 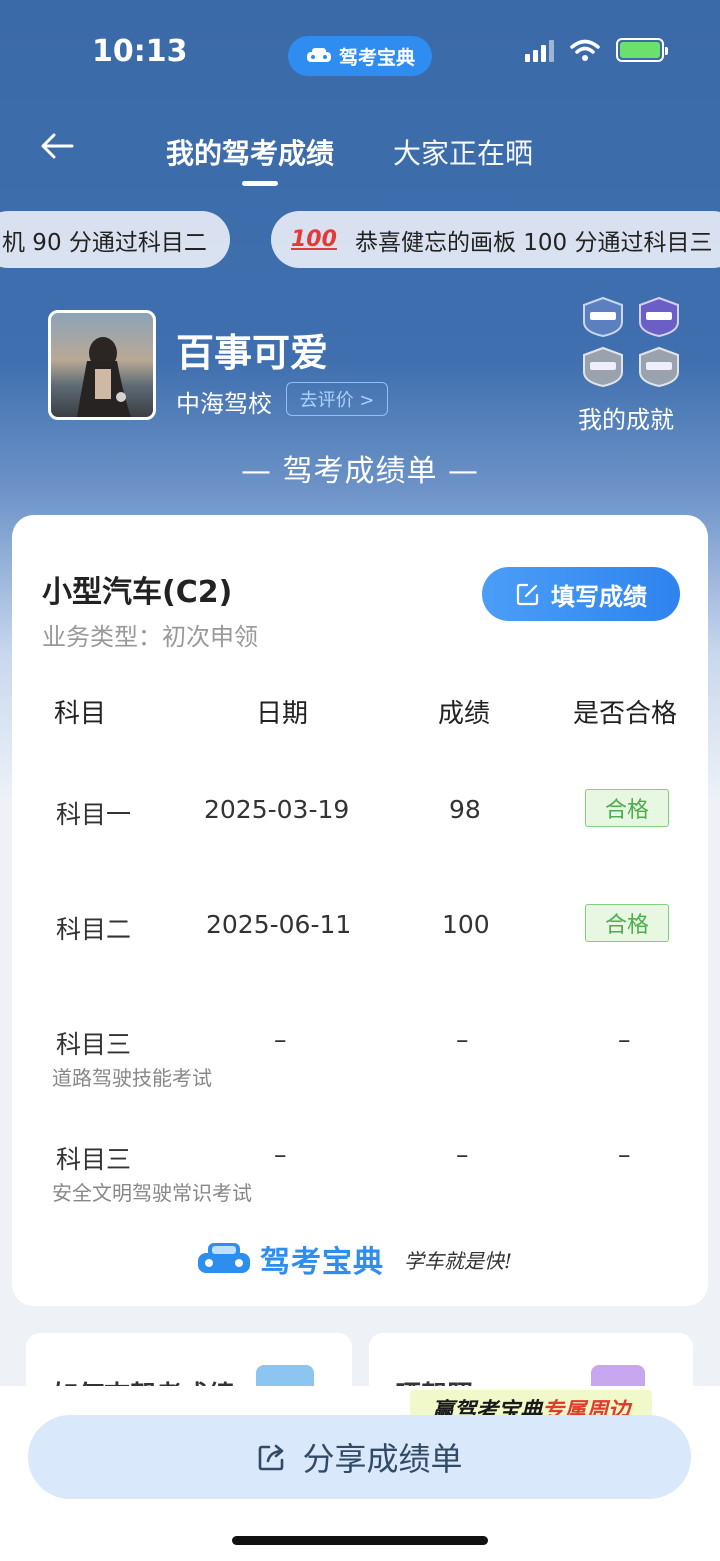 I want to click on license-type: 小型汽车(C2), so click(x=137, y=592).